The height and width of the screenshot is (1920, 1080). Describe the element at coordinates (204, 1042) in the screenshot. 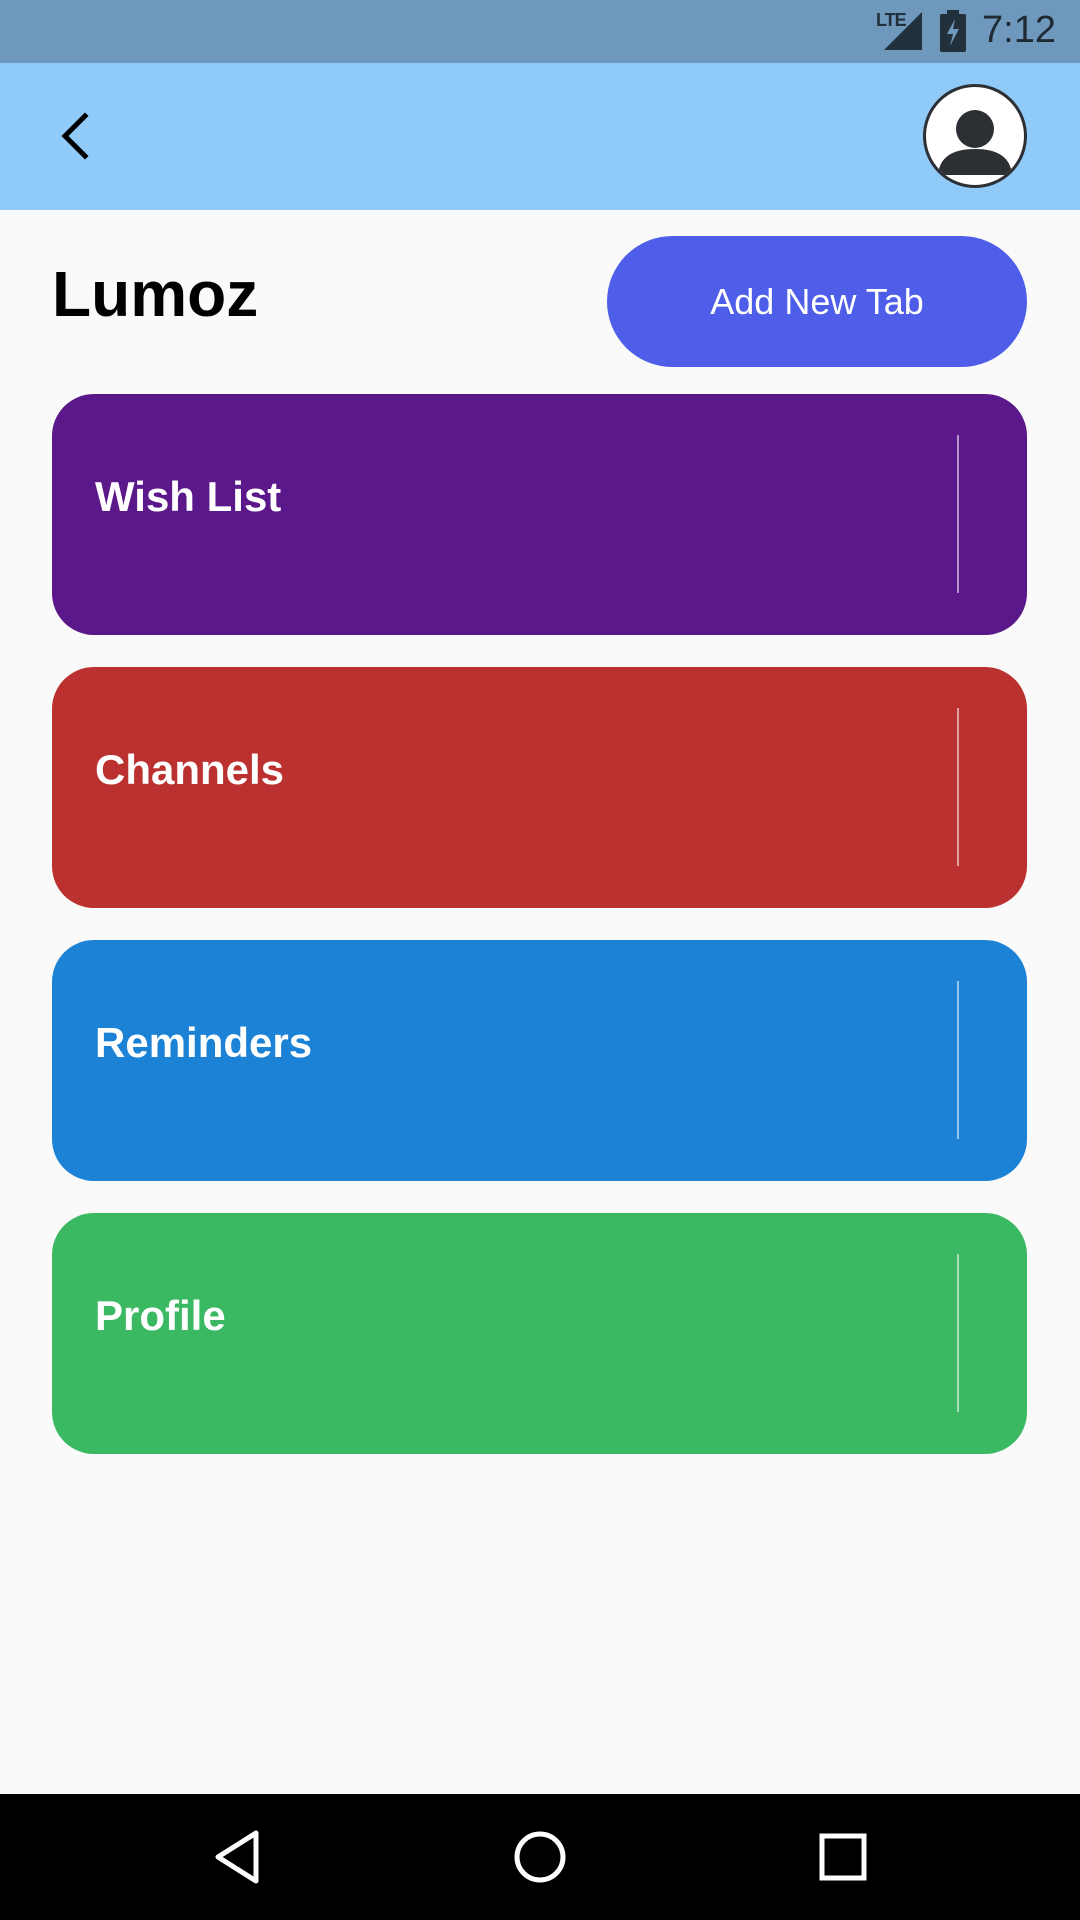

I see `tab-label: Reminders` at that location.